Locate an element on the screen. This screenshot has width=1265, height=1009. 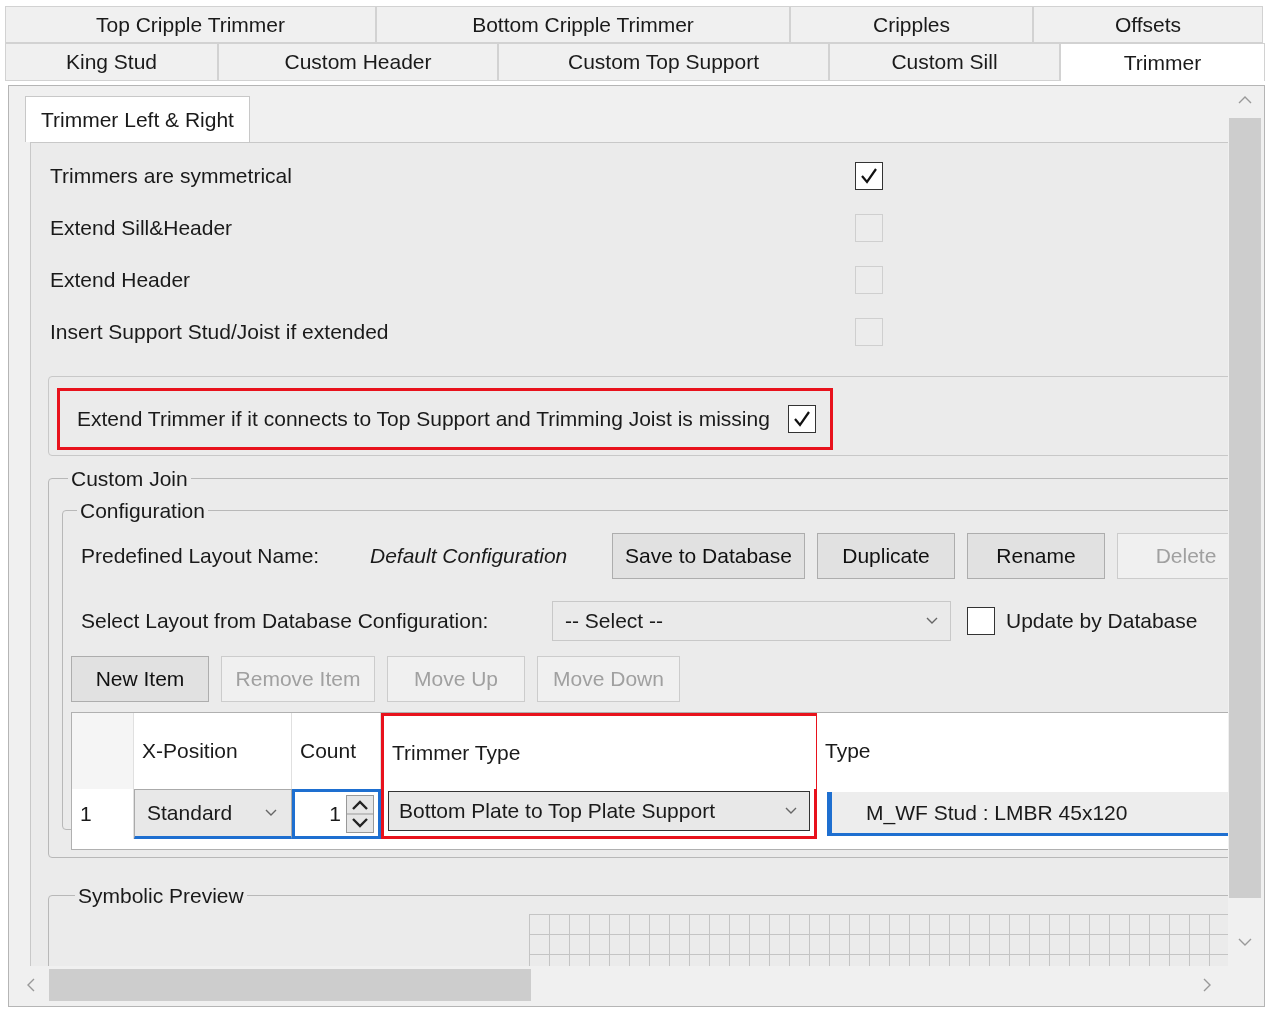
select-dropdown: -- Select -- is located at coordinates (751, 621).